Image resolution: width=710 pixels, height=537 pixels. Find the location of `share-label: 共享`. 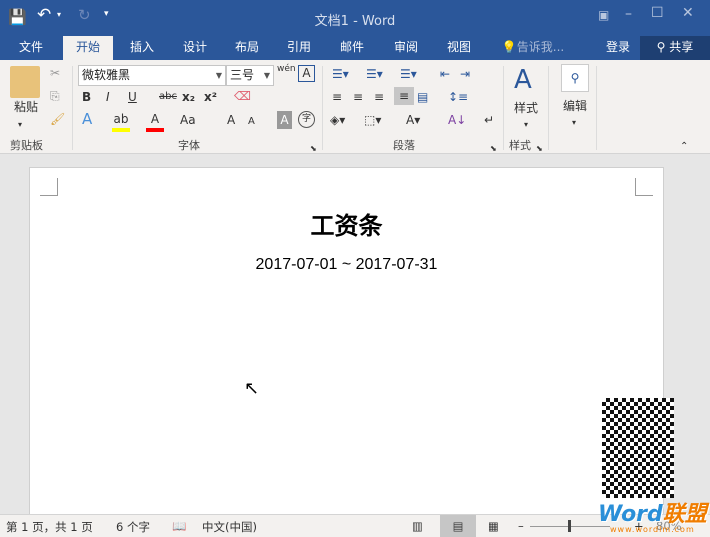

share-label: 共享 is located at coordinates (681, 47).